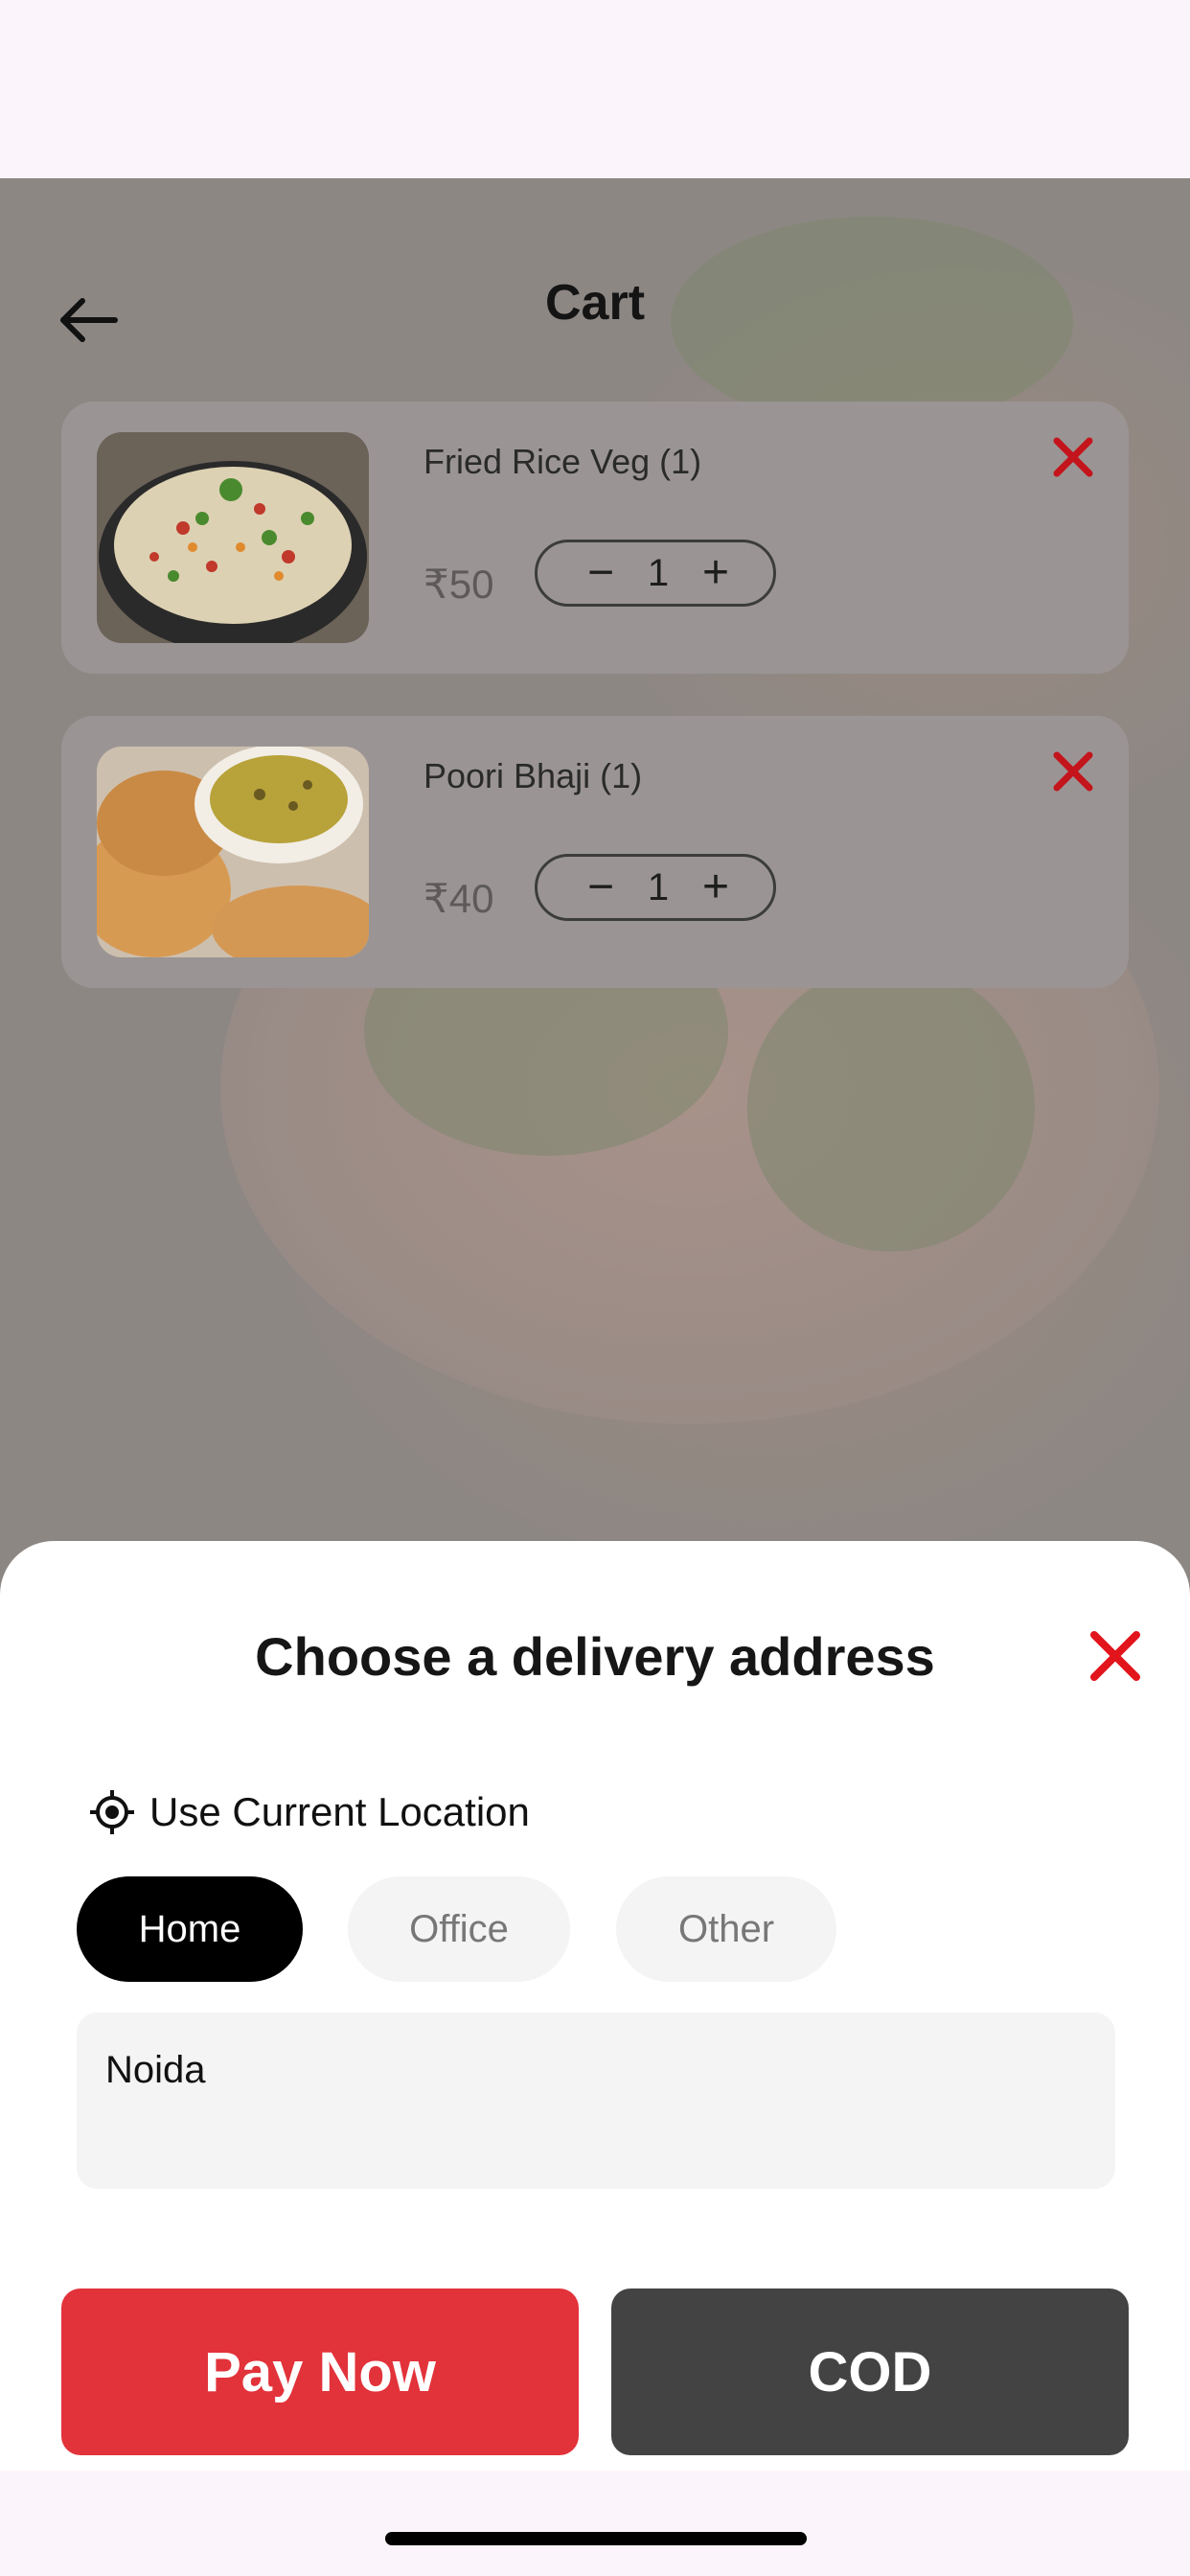 Image resolution: width=1190 pixels, height=2576 pixels. What do you see at coordinates (233, 852) in the screenshot?
I see `poori-bhaji-image` at bounding box center [233, 852].